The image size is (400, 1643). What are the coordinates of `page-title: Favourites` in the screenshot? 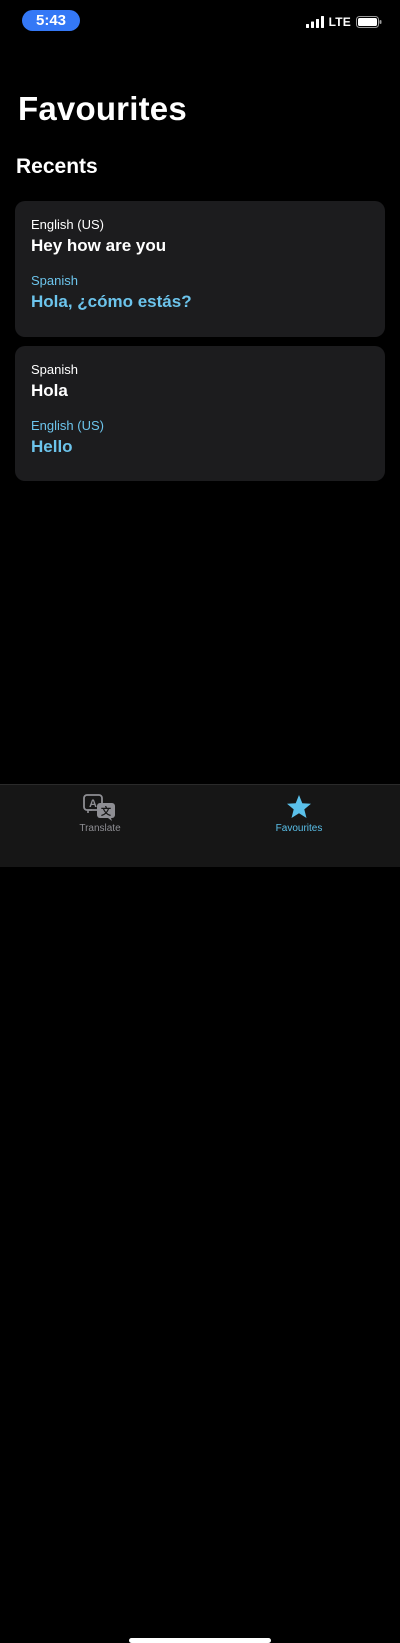 It's located at (102, 108).